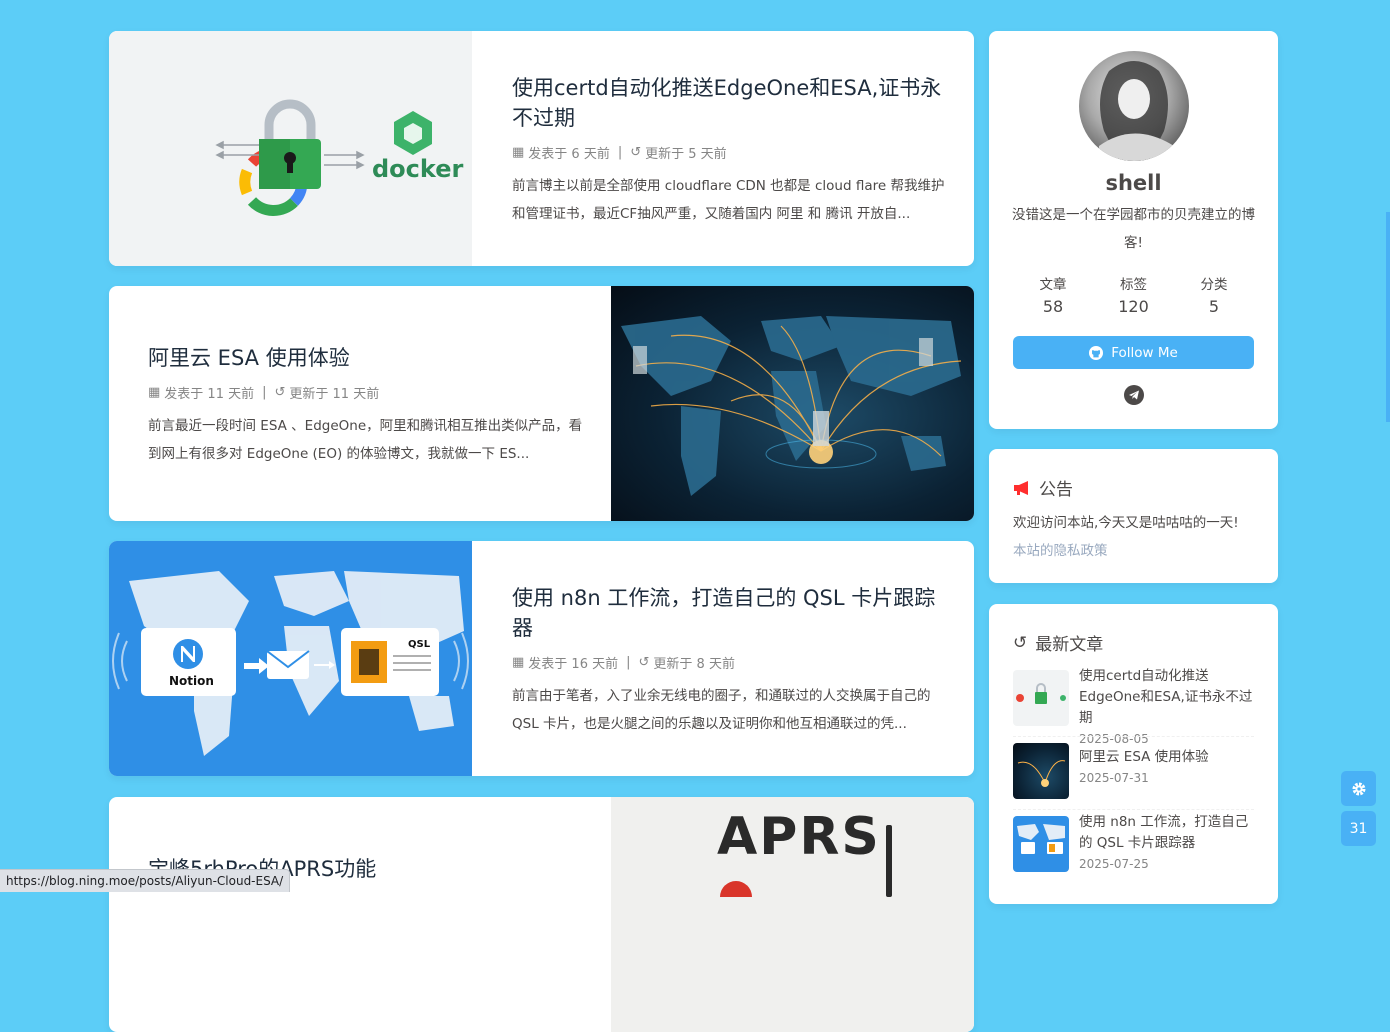  What do you see at coordinates (1096, 352) in the screenshot?
I see `github-icon` at bounding box center [1096, 352].